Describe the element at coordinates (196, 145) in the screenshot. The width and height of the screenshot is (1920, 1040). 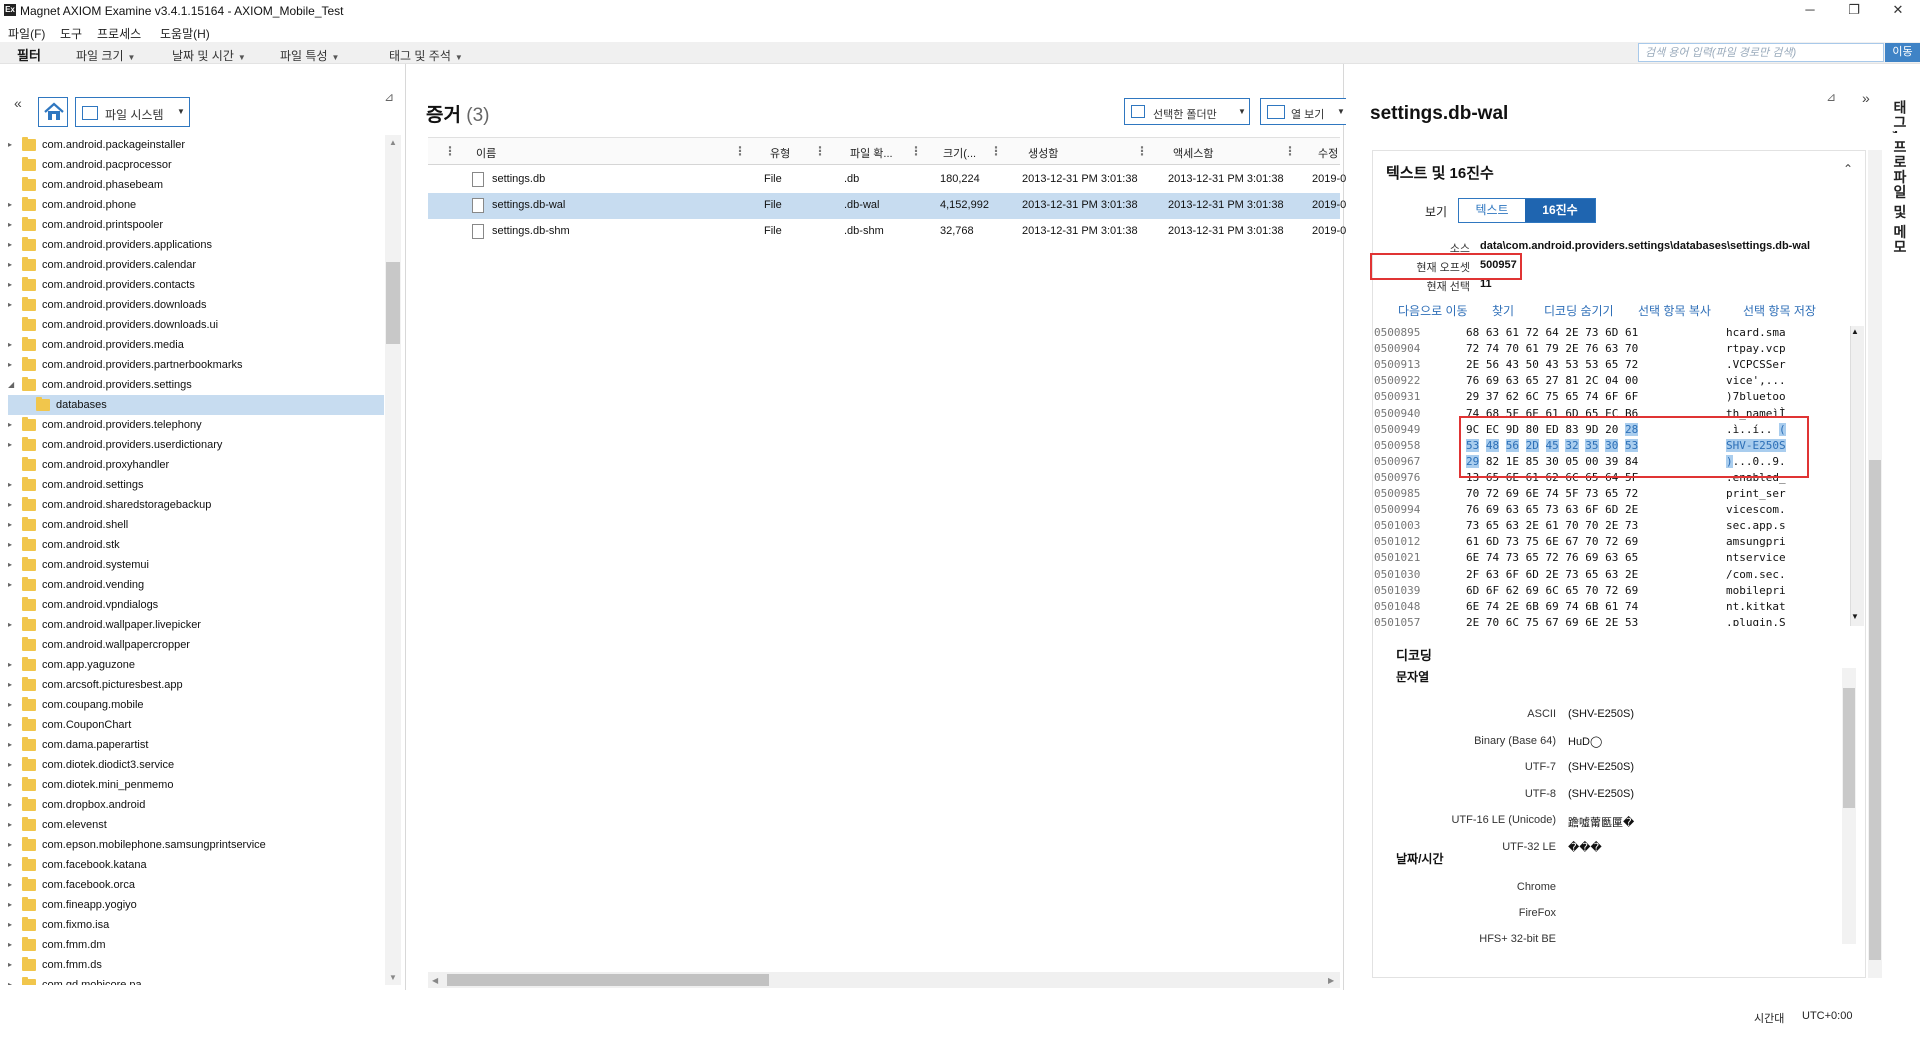
I see `tree-item: ▸ com.android.packageinstaller` at that location.